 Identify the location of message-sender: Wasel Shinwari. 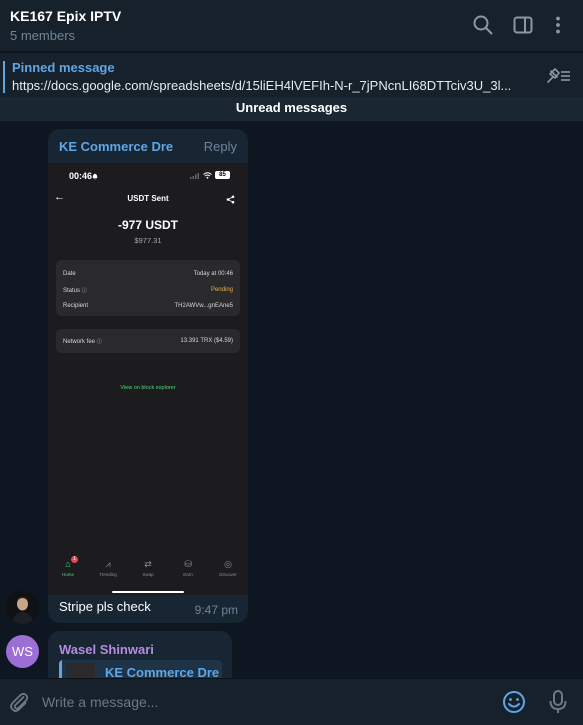
(106, 649).